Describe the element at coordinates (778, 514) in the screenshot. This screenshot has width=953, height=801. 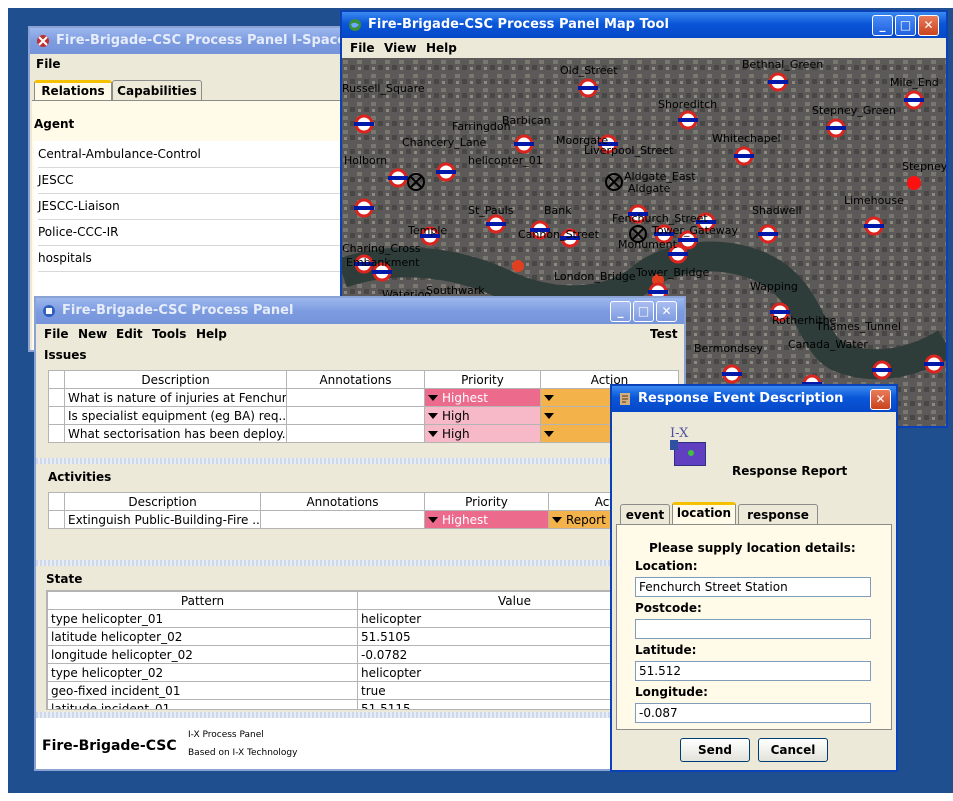
I see `tab-response: response` at that location.